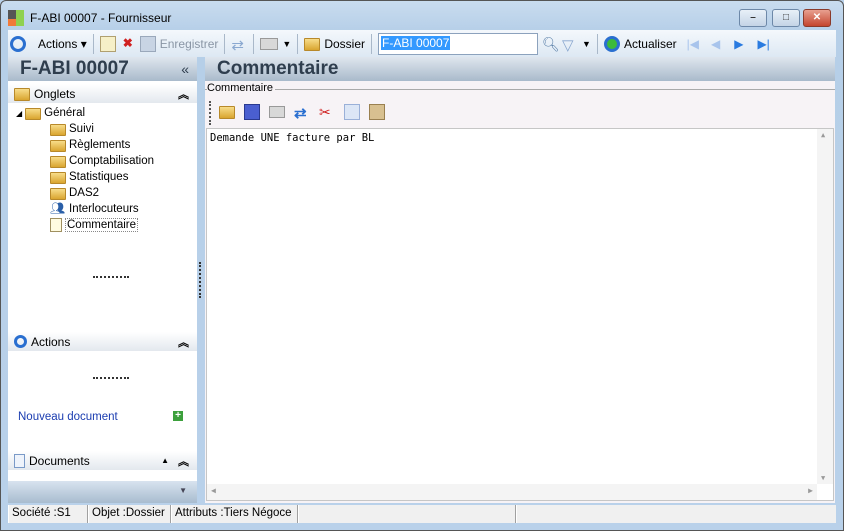 The image size is (844, 531). Describe the element at coordinates (344, 44) in the screenshot. I see `dossier-button: Dossier` at that location.